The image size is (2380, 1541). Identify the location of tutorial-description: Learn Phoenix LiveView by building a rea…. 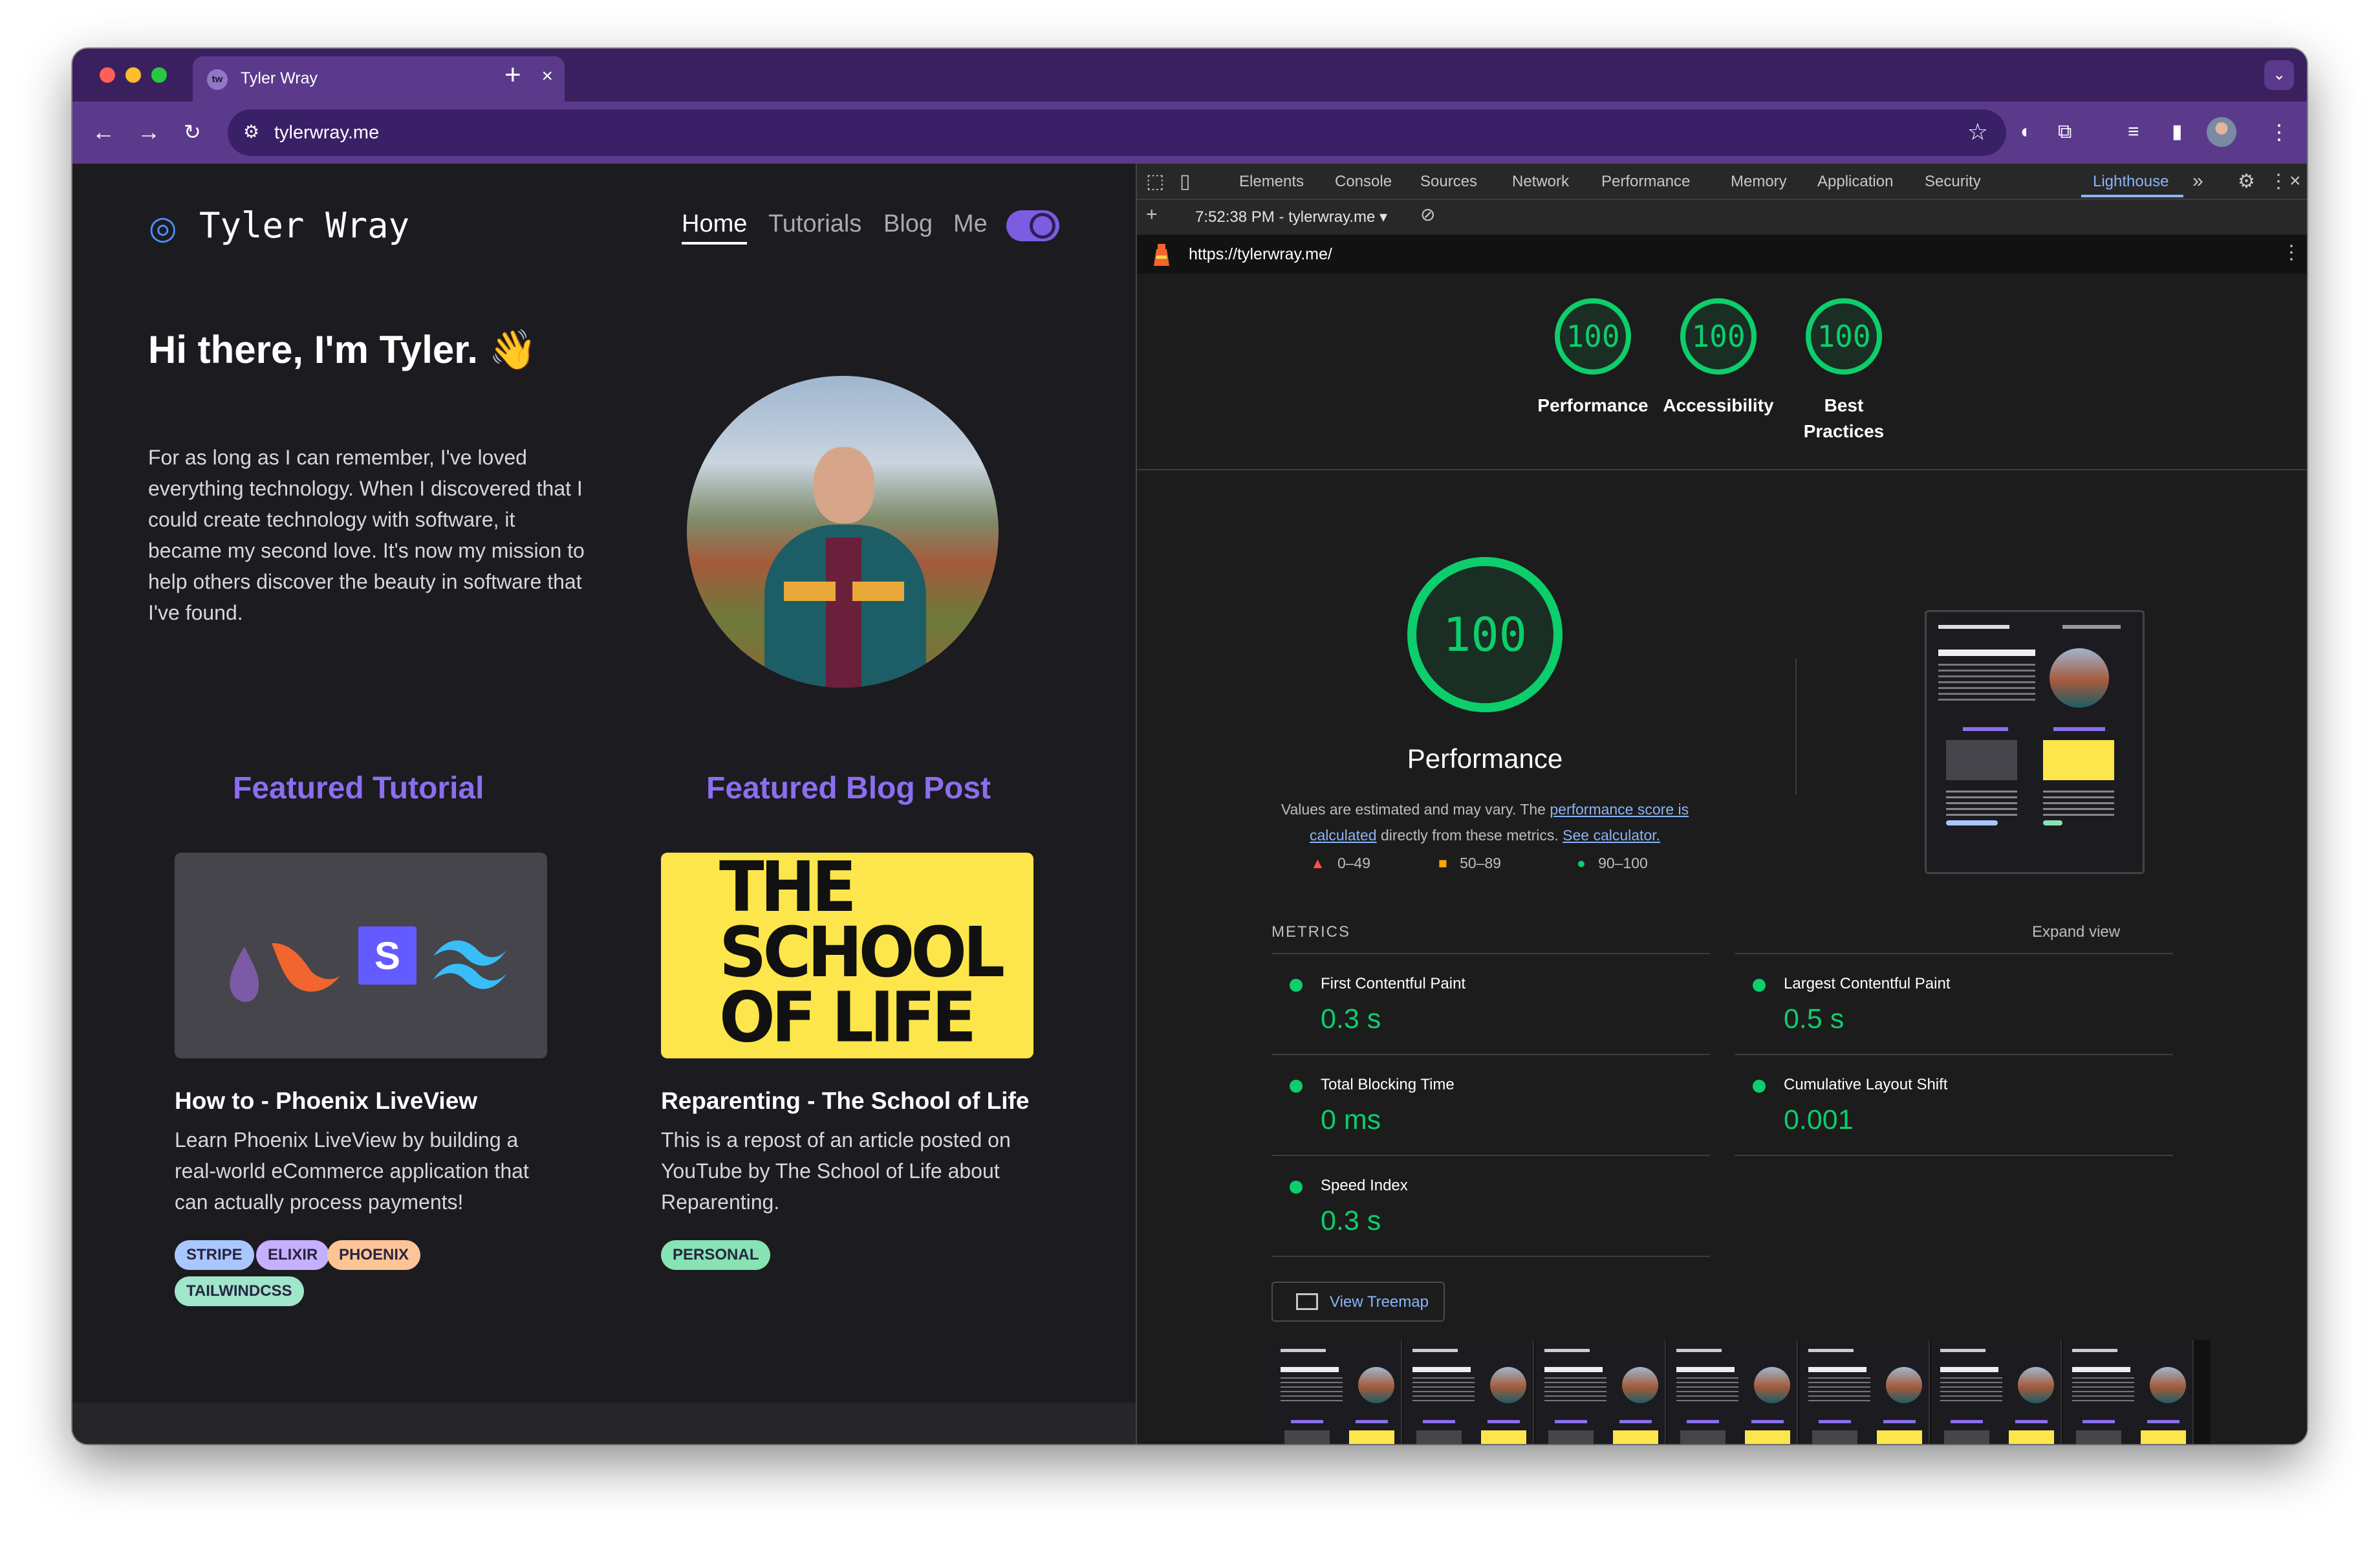
(352, 1171).